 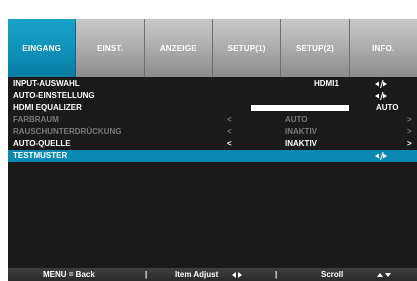 I want to click on scroll-hint: Scroll, so click(x=332, y=274).